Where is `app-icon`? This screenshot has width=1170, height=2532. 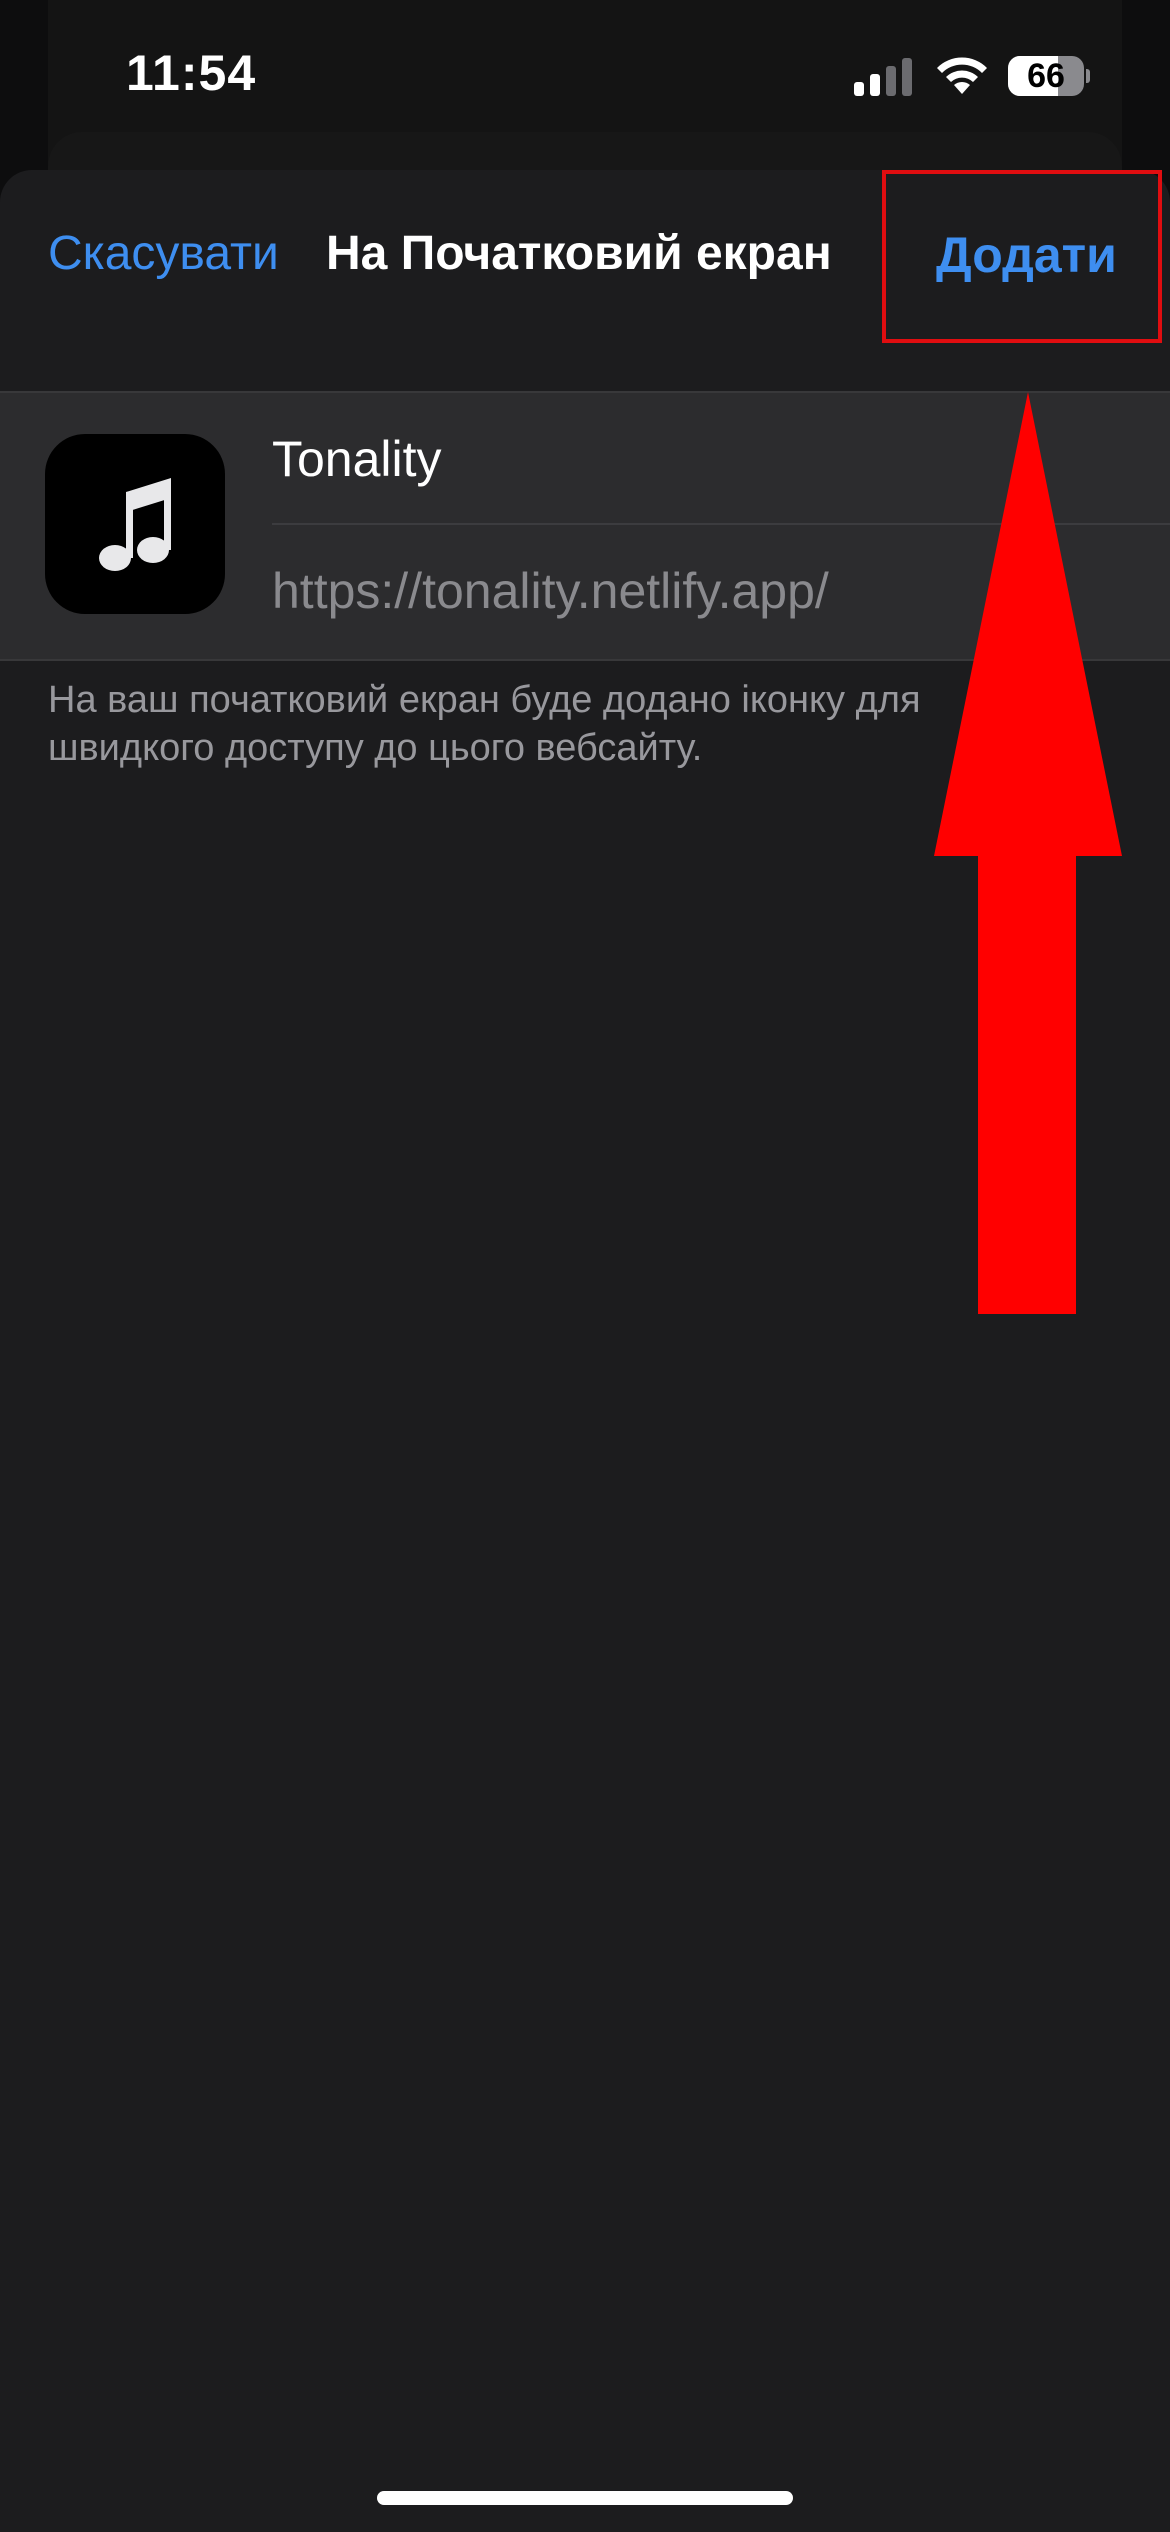
app-icon is located at coordinates (135, 524).